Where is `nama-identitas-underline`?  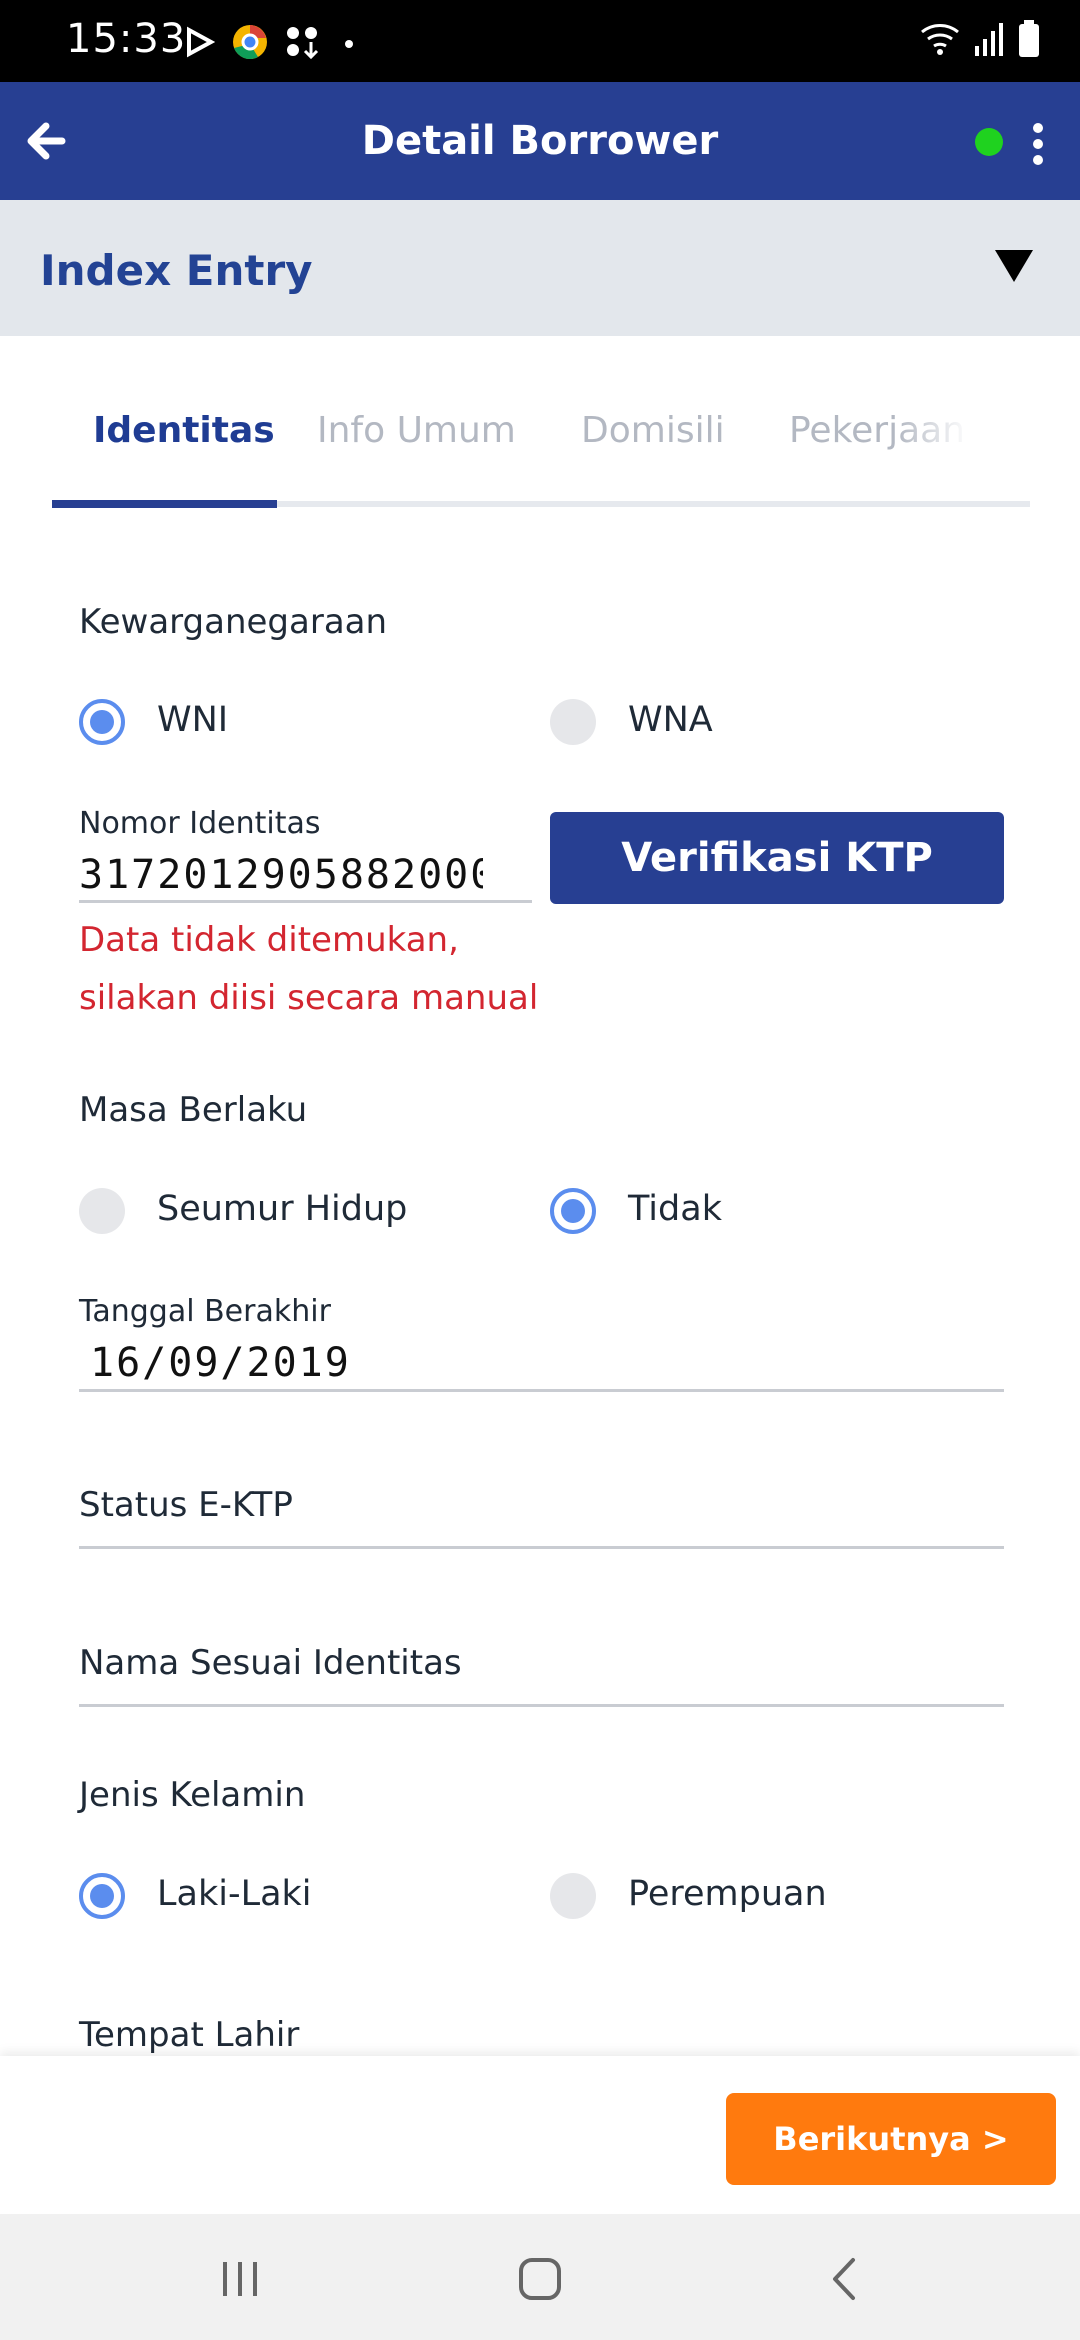 nama-identitas-underline is located at coordinates (541, 1705).